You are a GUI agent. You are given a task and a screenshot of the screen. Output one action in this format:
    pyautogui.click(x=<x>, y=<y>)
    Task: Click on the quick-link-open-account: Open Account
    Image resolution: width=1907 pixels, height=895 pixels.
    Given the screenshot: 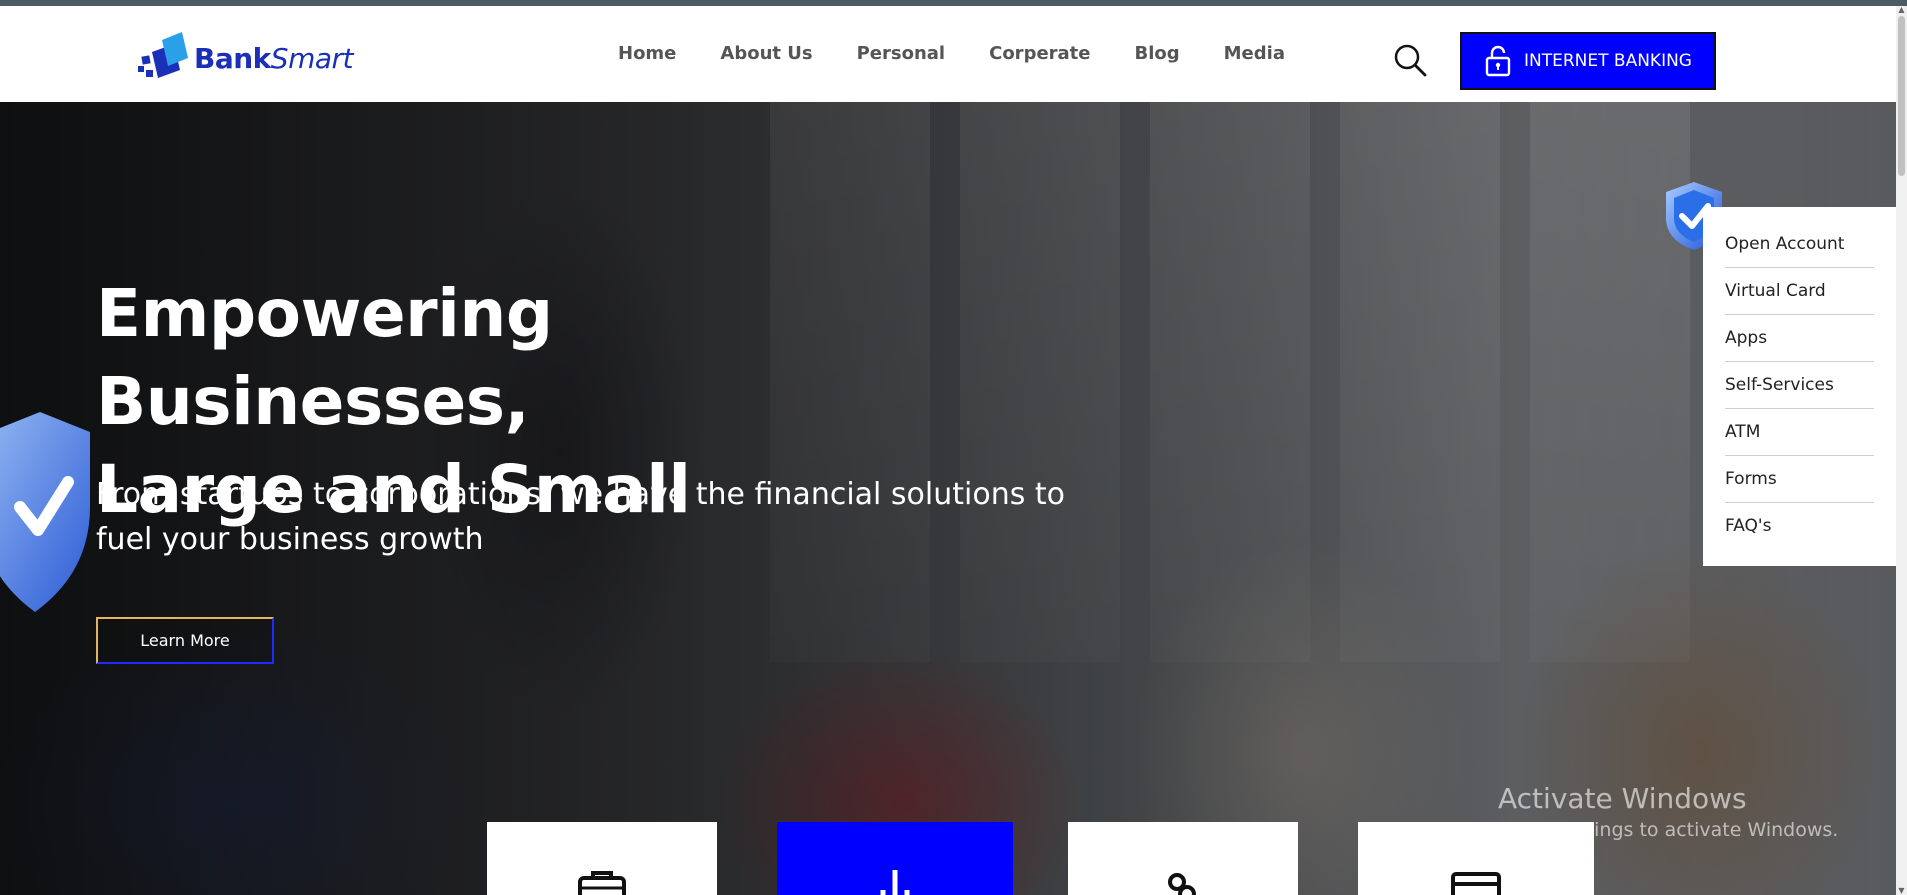 What is the action you would take?
    pyautogui.click(x=1799, y=244)
    